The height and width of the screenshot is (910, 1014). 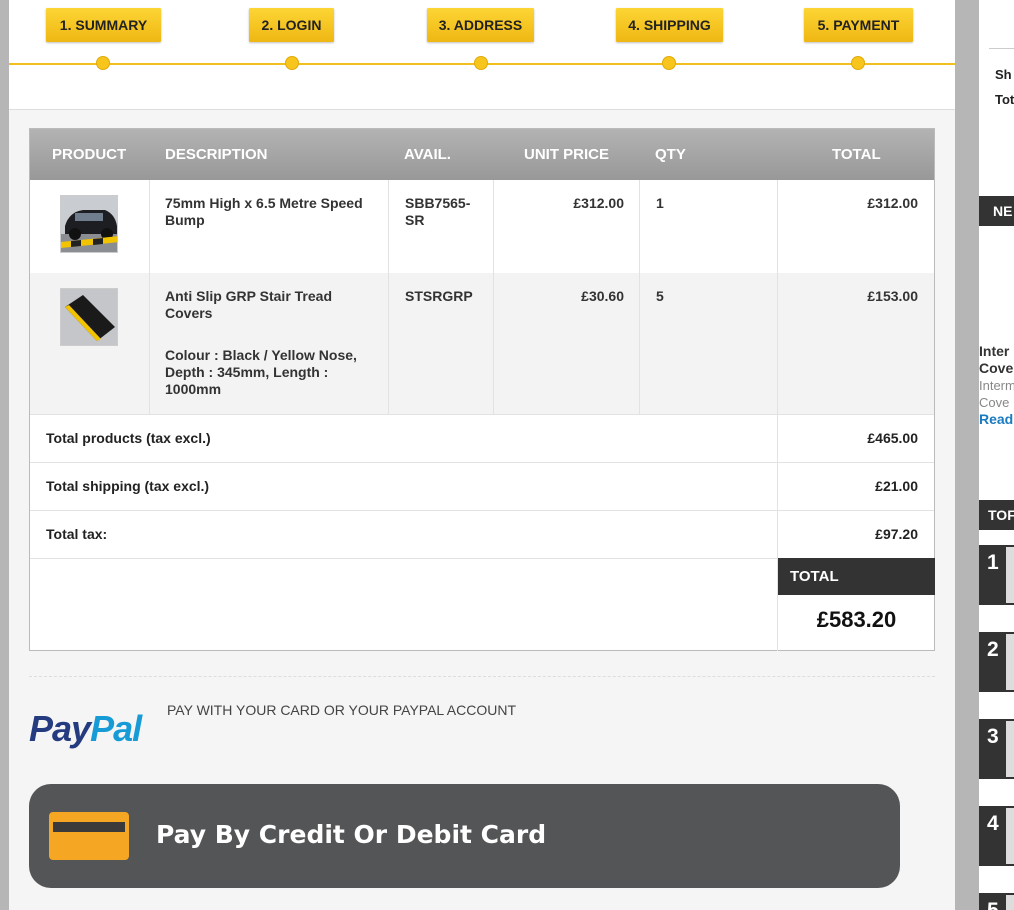 I want to click on step-dot-summary, so click(x=103, y=63).